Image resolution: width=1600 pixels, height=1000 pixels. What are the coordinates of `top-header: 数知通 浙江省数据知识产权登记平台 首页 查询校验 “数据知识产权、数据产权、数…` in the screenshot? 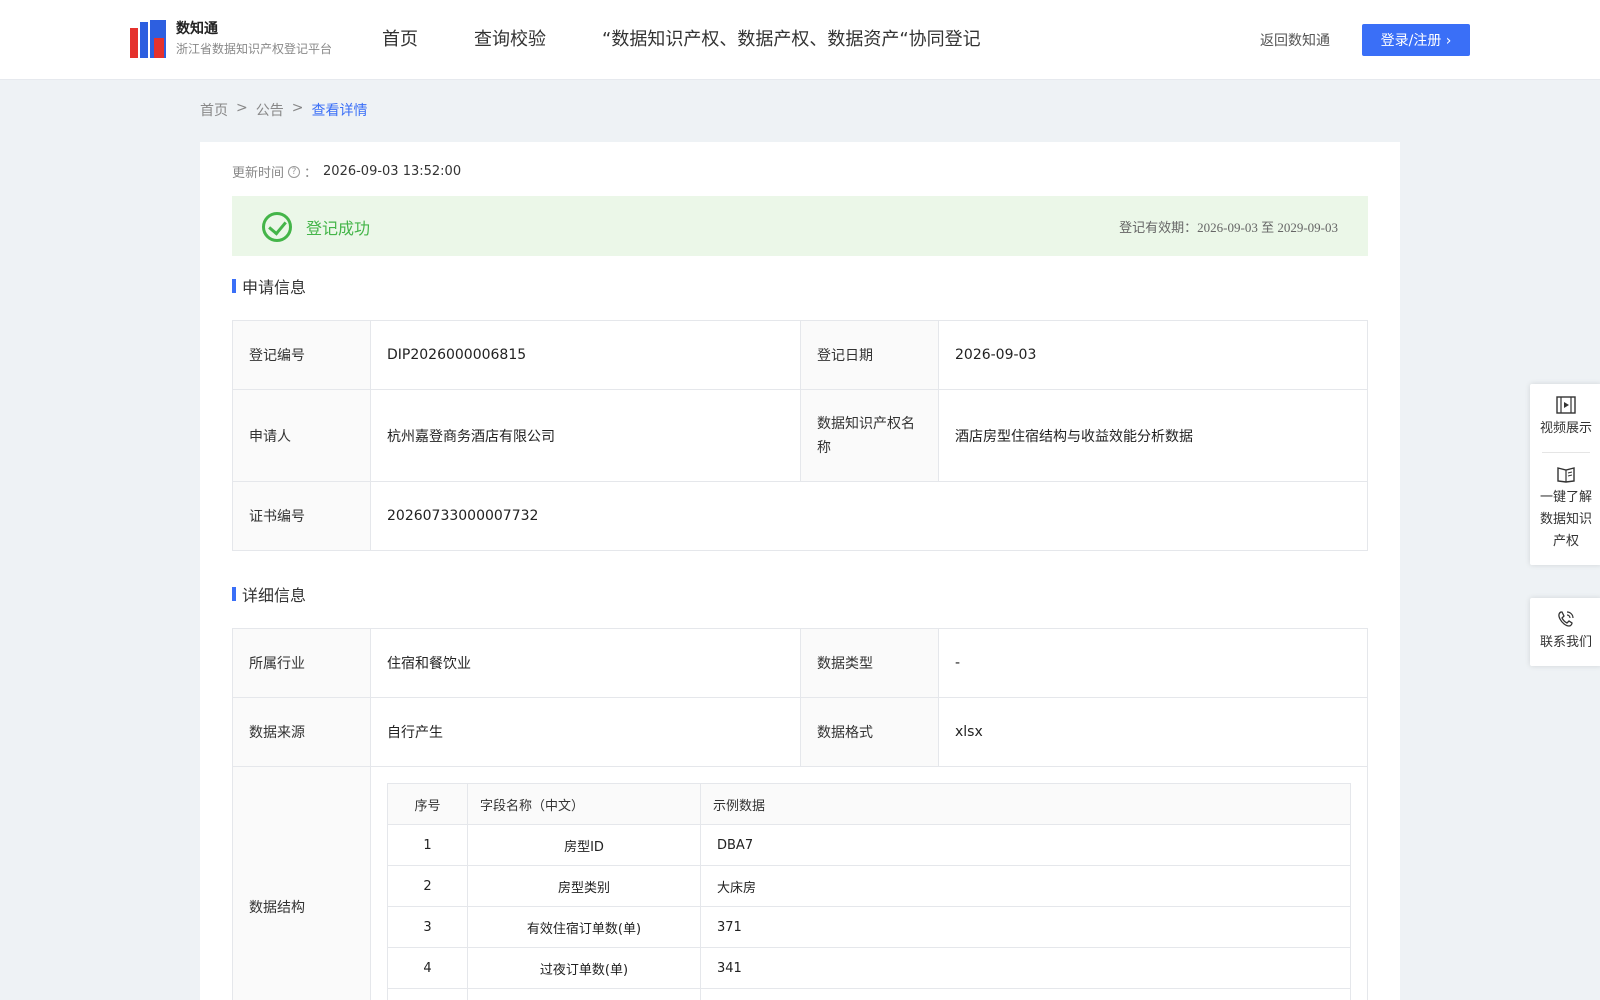 It's located at (800, 40).